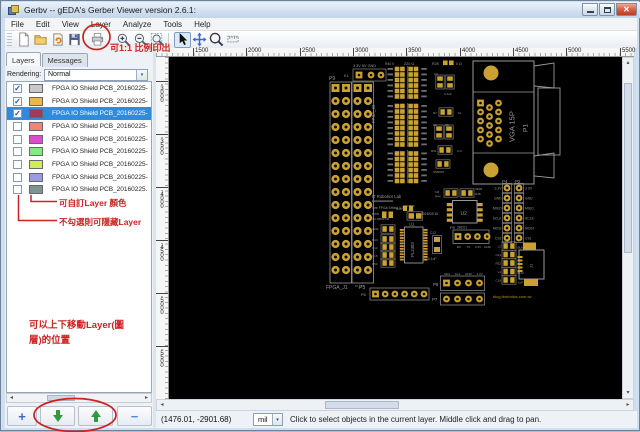 The width and height of the screenshot is (640, 432). What do you see at coordinates (162, 304) in the screenshot?
I see `ruler-tick-label: -5000` at bounding box center [162, 304].